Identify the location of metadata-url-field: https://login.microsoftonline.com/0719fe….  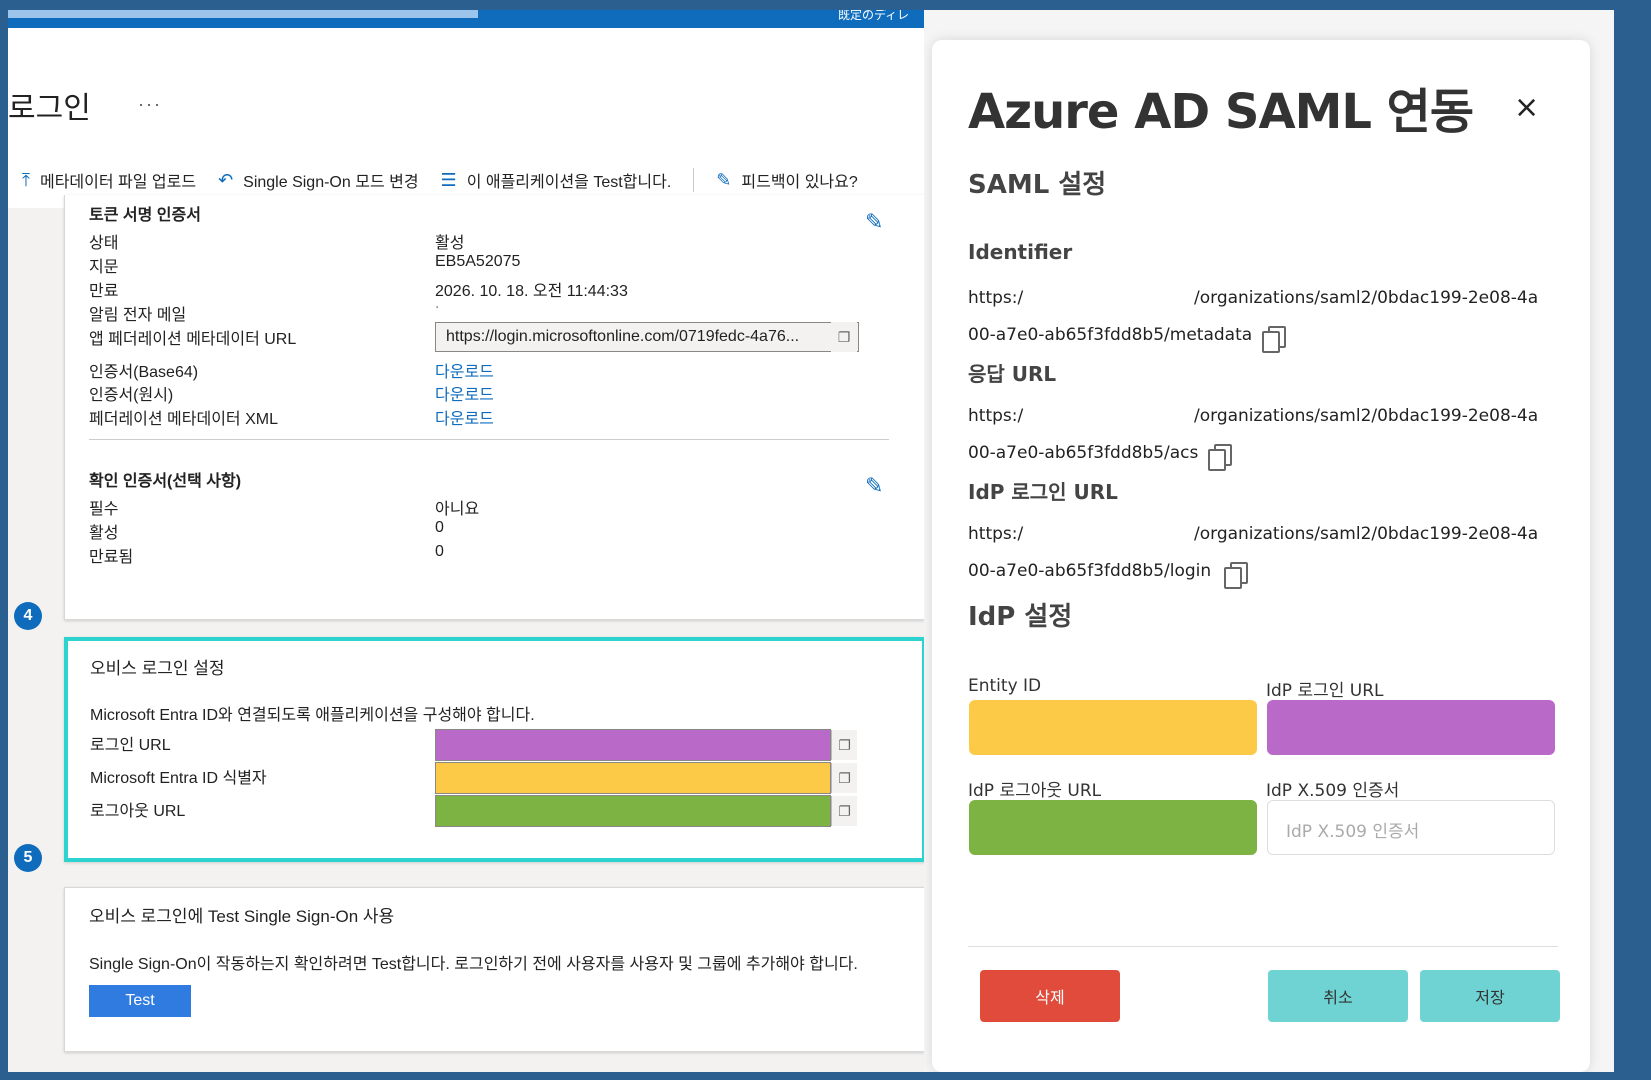
(647, 337).